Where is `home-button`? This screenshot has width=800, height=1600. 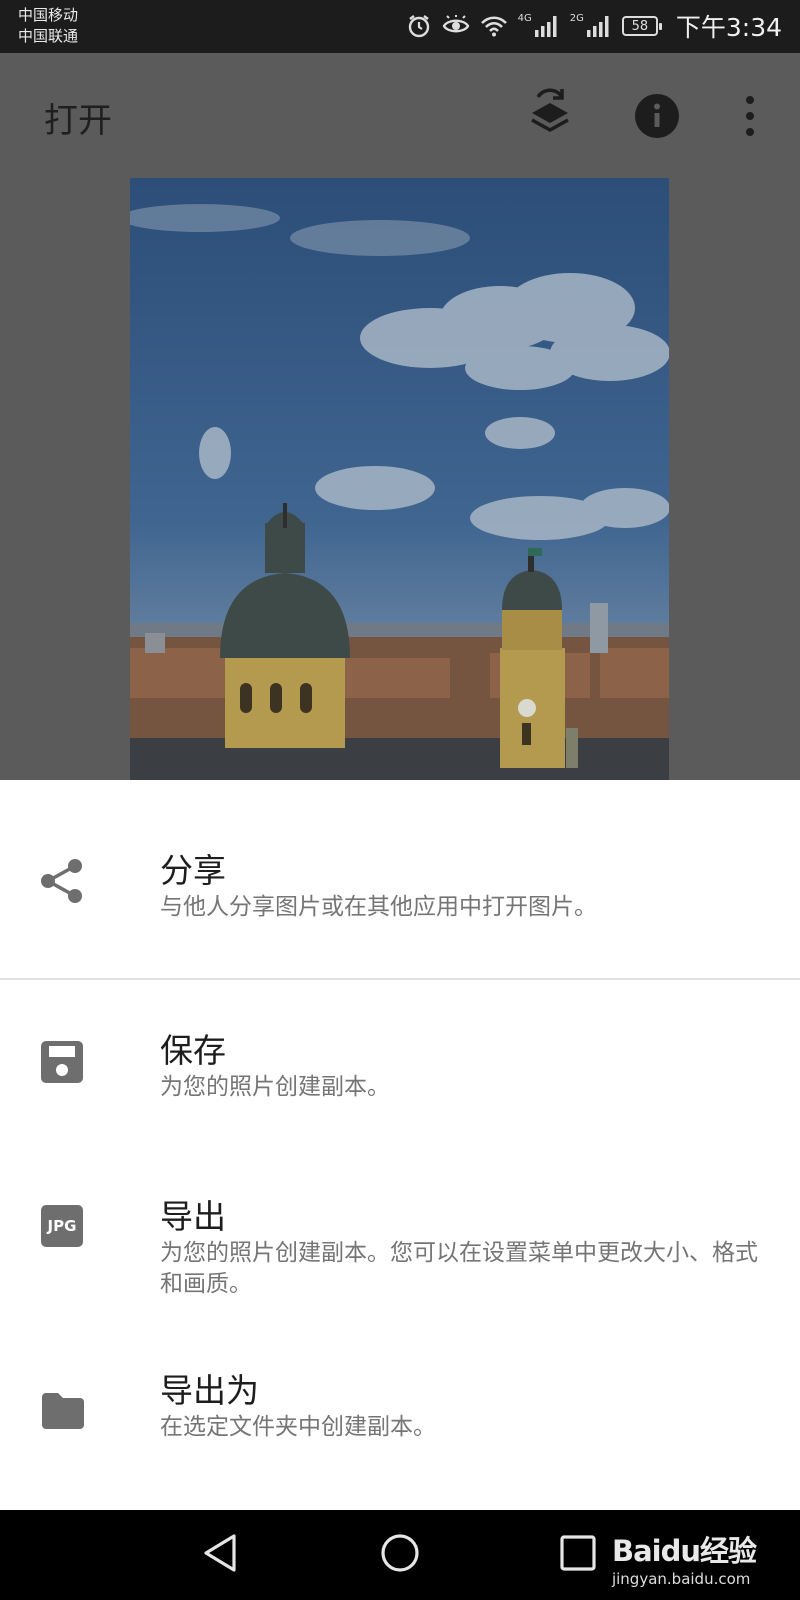
home-button is located at coordinates (400, 1555).